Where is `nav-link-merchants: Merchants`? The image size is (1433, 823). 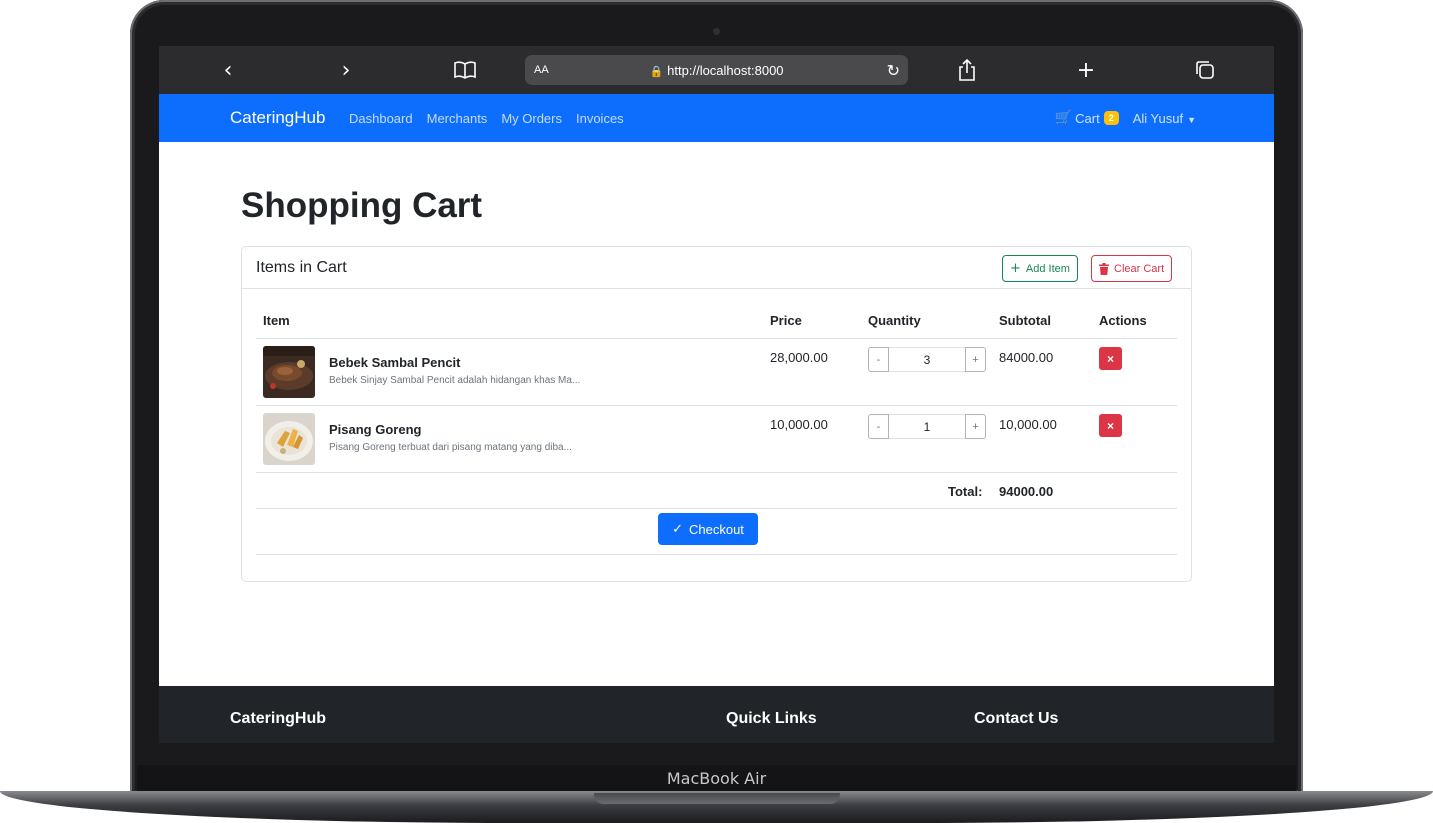 nav-link-merchants: Merchants is located at coordinates (457, 118).